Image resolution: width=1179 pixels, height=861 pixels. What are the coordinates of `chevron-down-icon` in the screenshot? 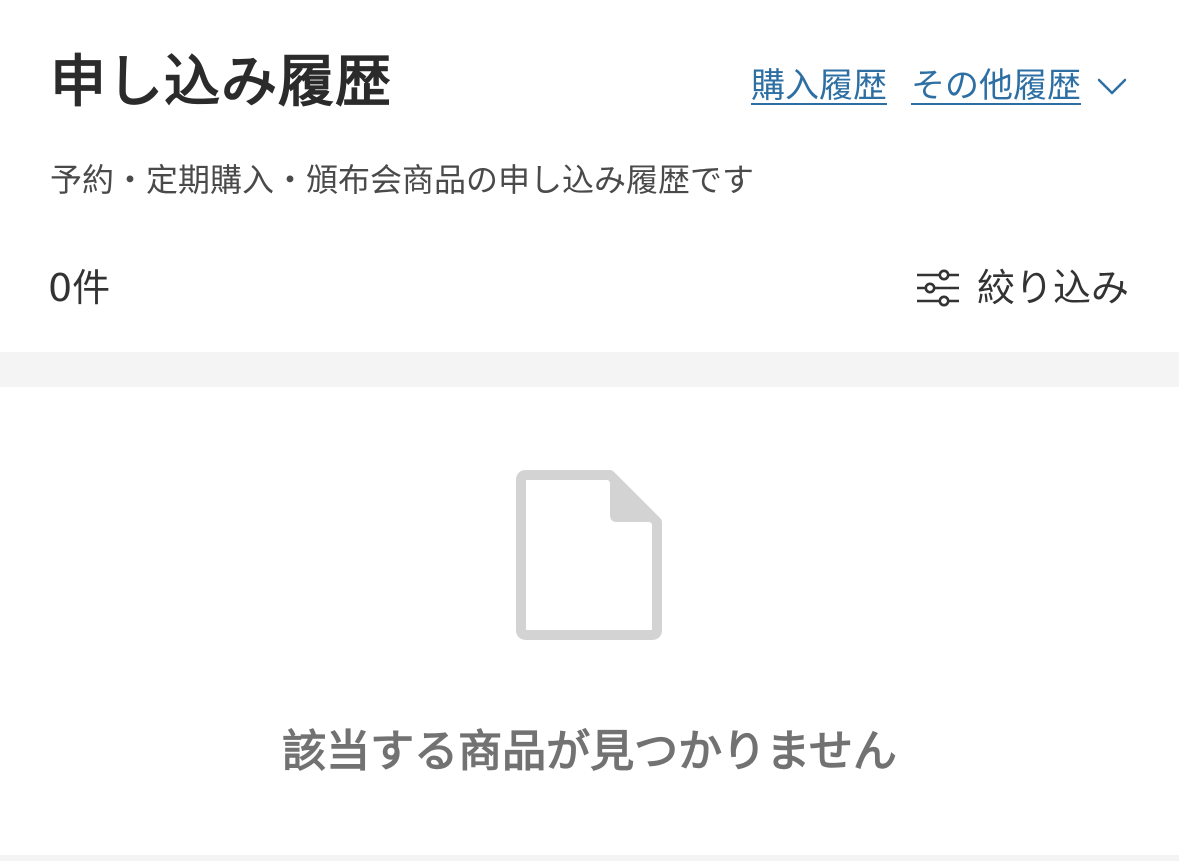 It's located at (1112, 86).